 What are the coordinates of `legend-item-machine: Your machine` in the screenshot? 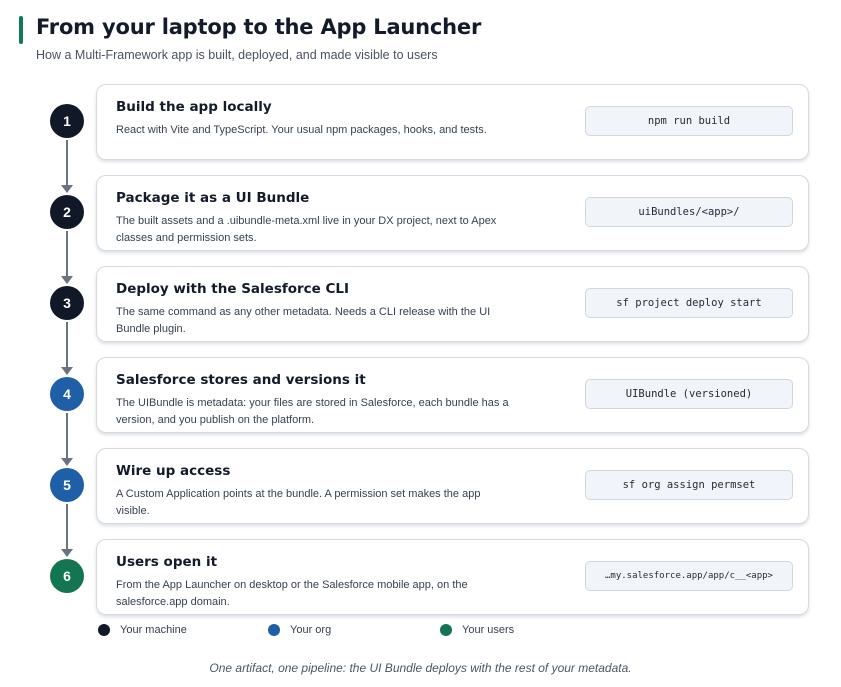 It's located at (142, 630).